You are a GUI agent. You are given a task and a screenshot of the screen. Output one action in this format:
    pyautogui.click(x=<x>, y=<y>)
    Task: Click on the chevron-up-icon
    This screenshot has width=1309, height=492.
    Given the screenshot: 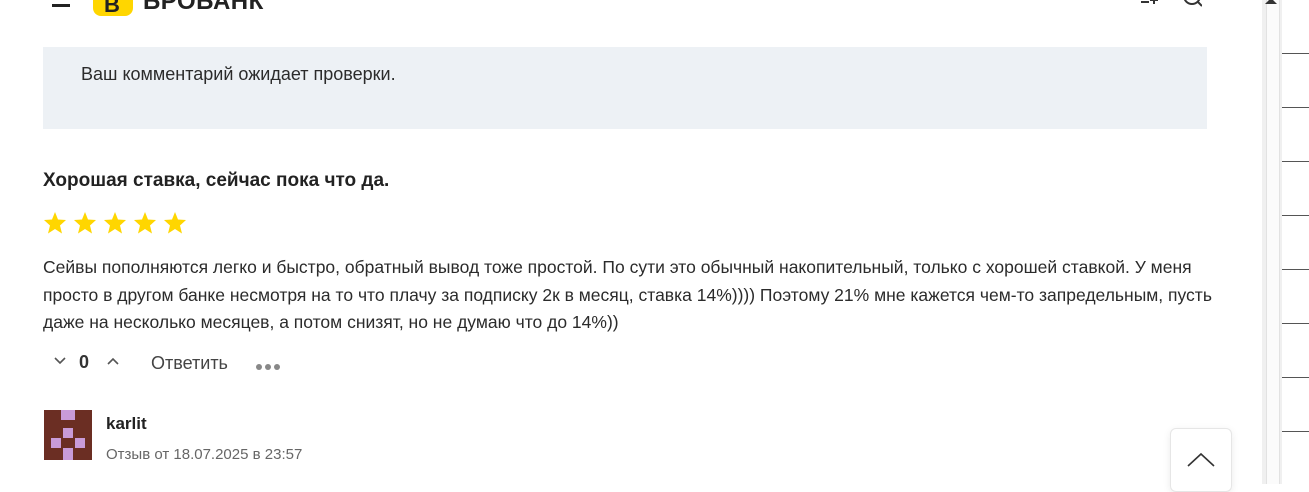 What is the action you would take?
    pyautogui.click(x=1201, y=459)
    